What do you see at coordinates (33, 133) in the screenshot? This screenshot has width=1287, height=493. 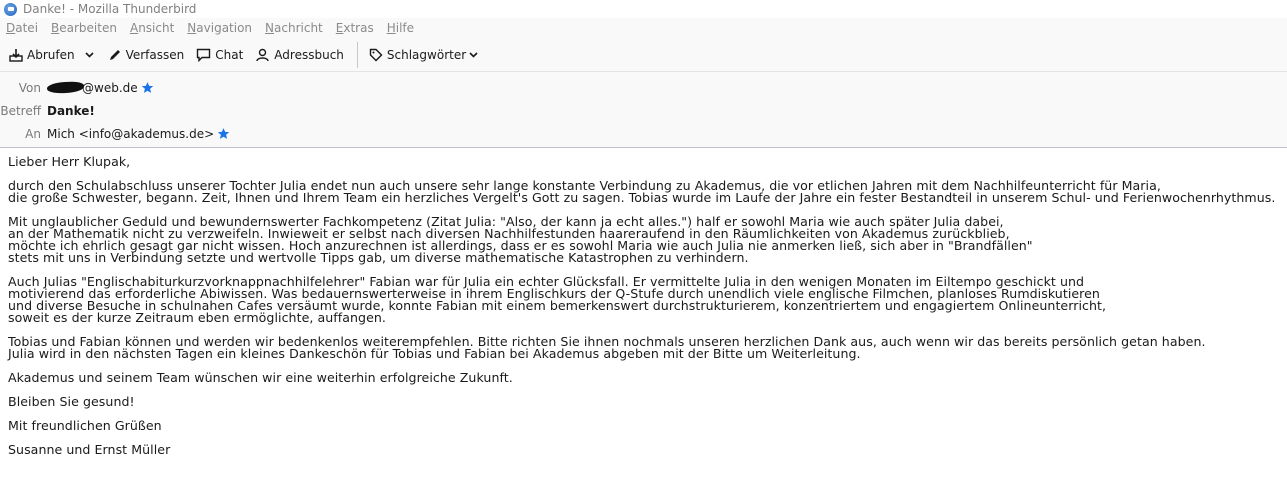 I see `to-label: An` at bounding box center [33, 133].